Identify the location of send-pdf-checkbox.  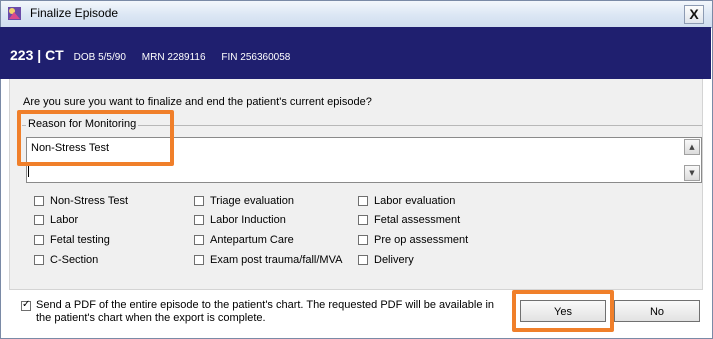
(26, 305).